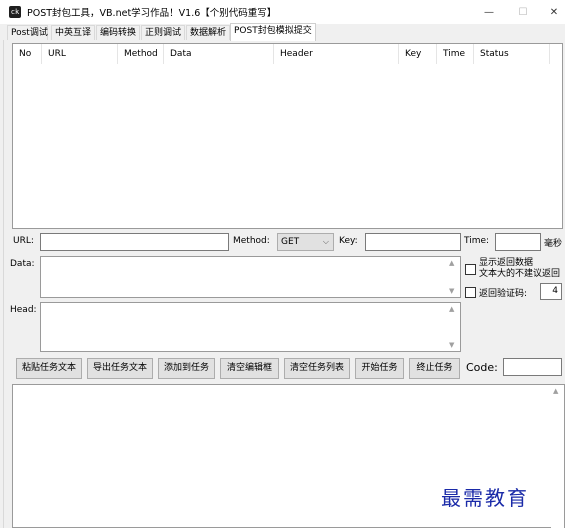 The width and height of the screenshot is (565, 528). What do you see at coordinates (15, 12) in the screenshot?
I see `app-icon: ck` at bounding box center [15, 12].